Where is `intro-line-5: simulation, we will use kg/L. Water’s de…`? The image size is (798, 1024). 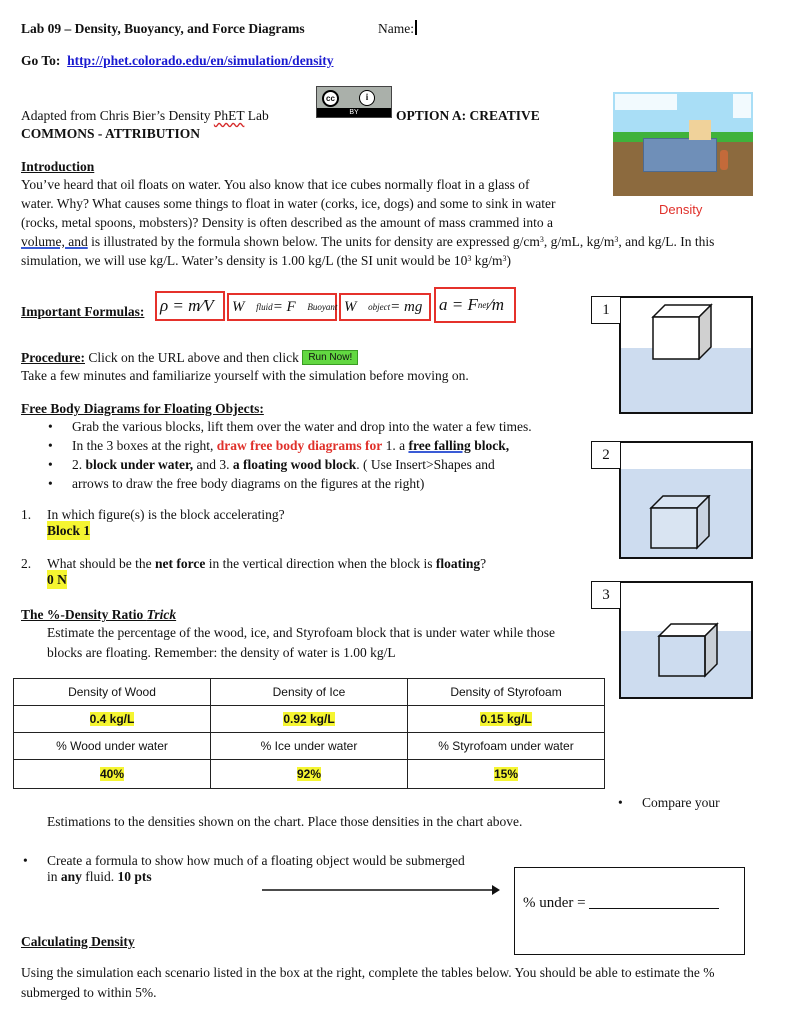
intro-line-5: simulation, we will use kg/L. Water’s de… is located at coordinates (266, 260).